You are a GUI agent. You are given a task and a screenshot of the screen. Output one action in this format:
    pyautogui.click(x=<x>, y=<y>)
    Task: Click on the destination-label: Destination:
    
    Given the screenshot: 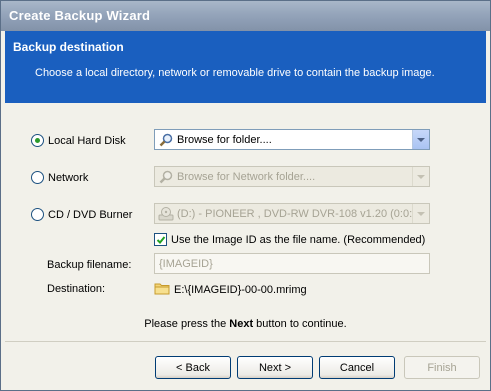 What is the action you would take?
    pyautogui.click(x=76, y=289)
    